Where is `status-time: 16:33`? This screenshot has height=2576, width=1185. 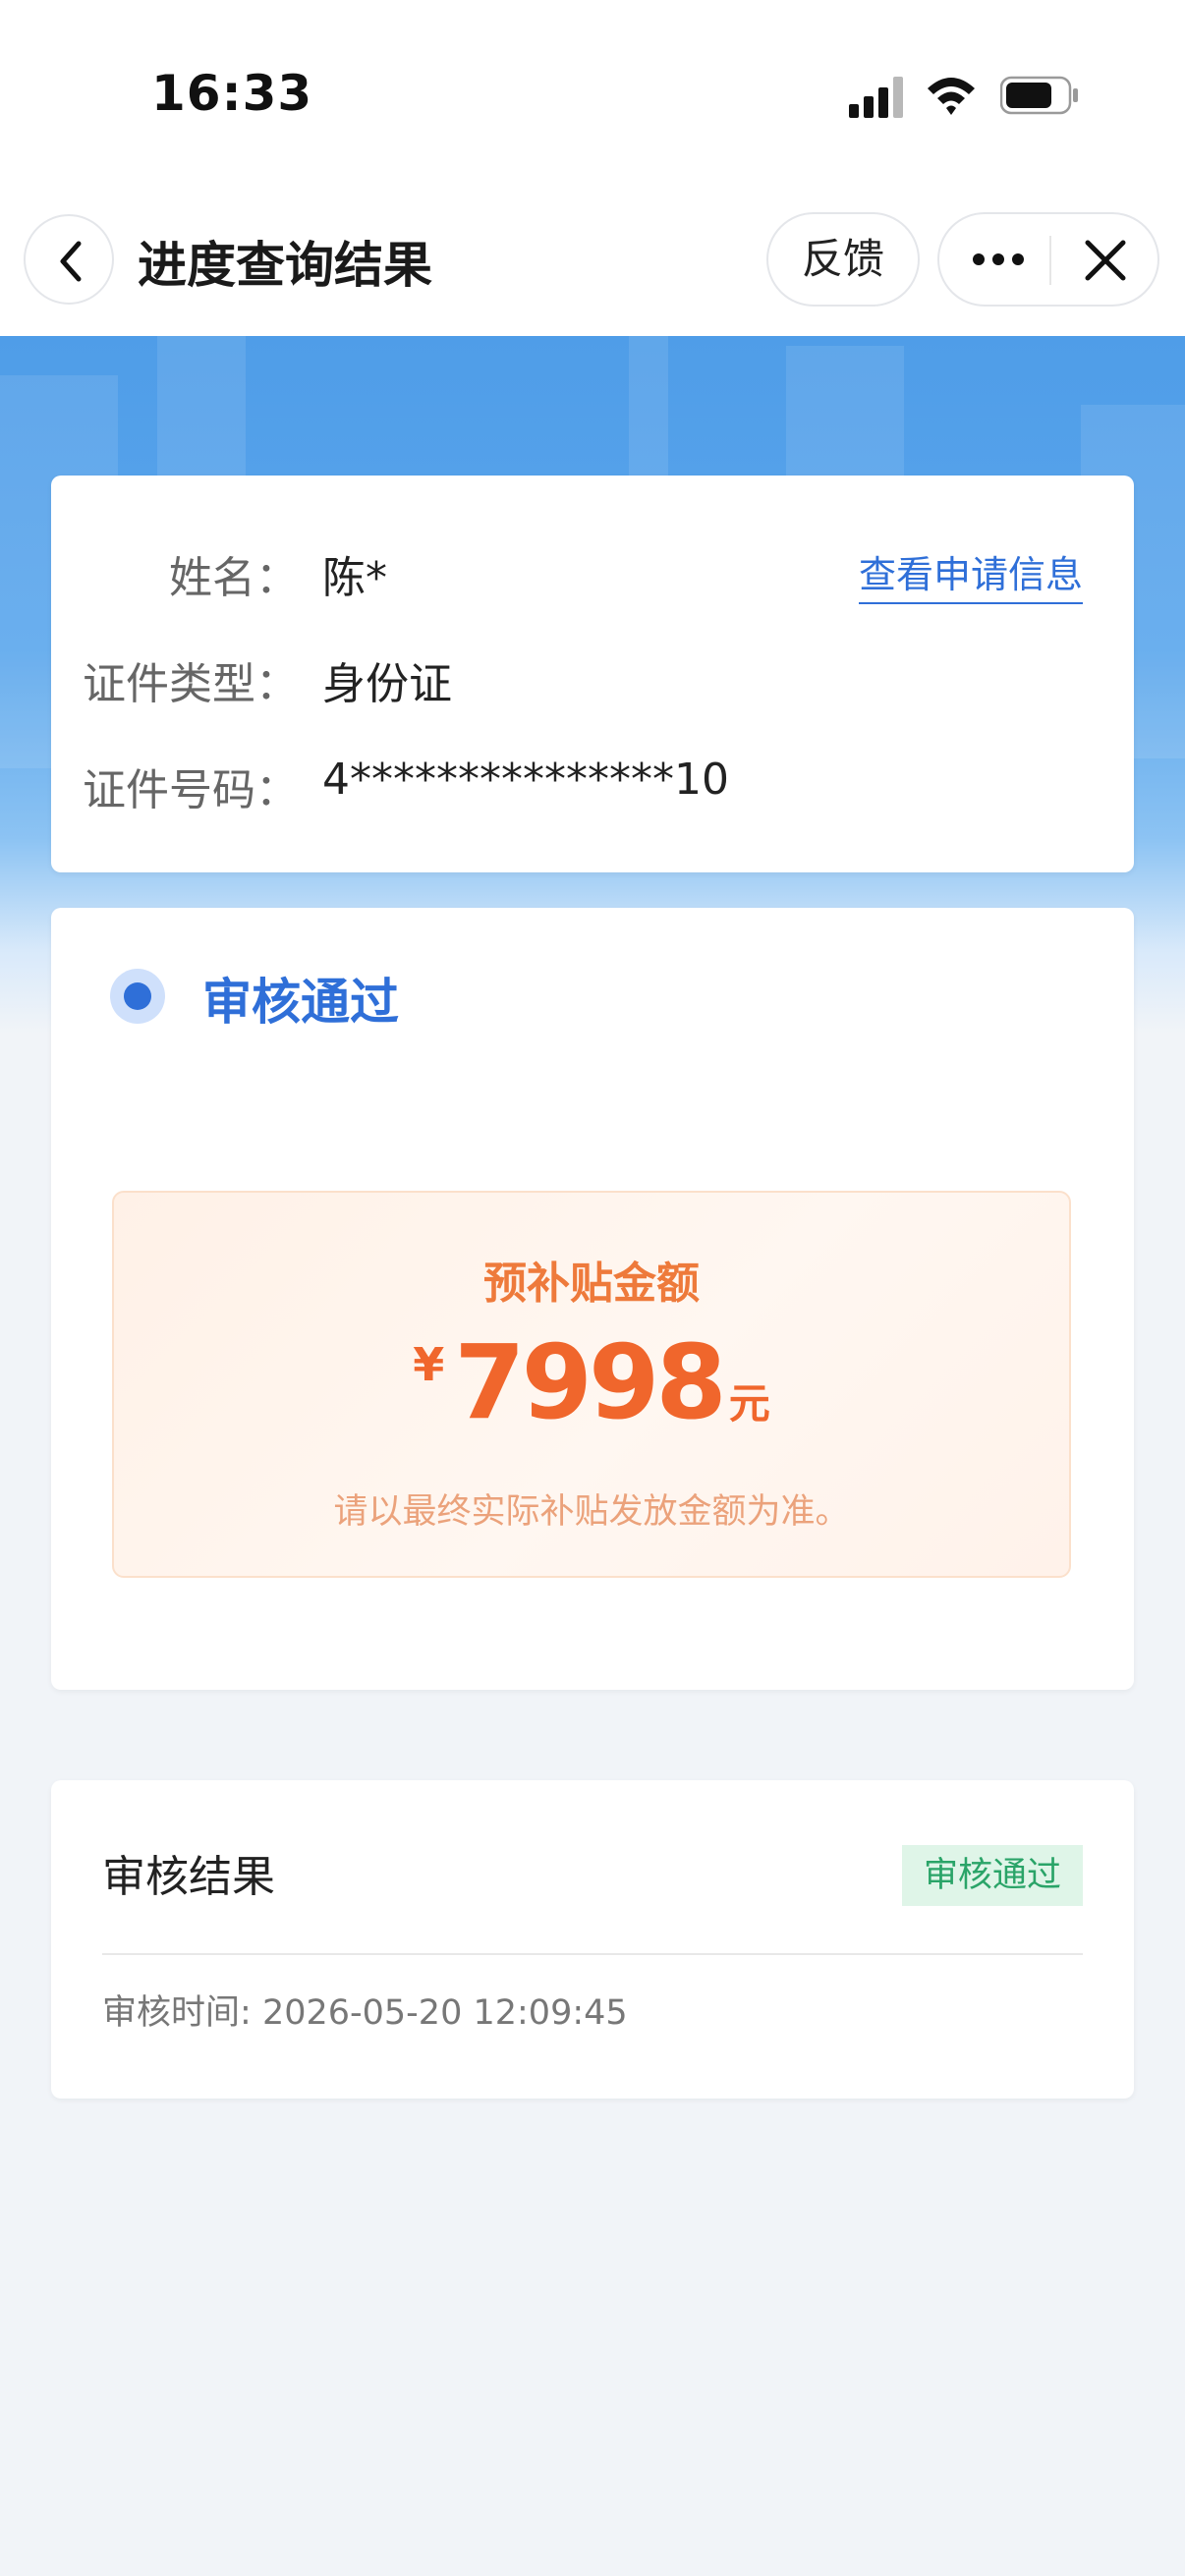 status-time: 16:33 is located at coordinates (232, 93).